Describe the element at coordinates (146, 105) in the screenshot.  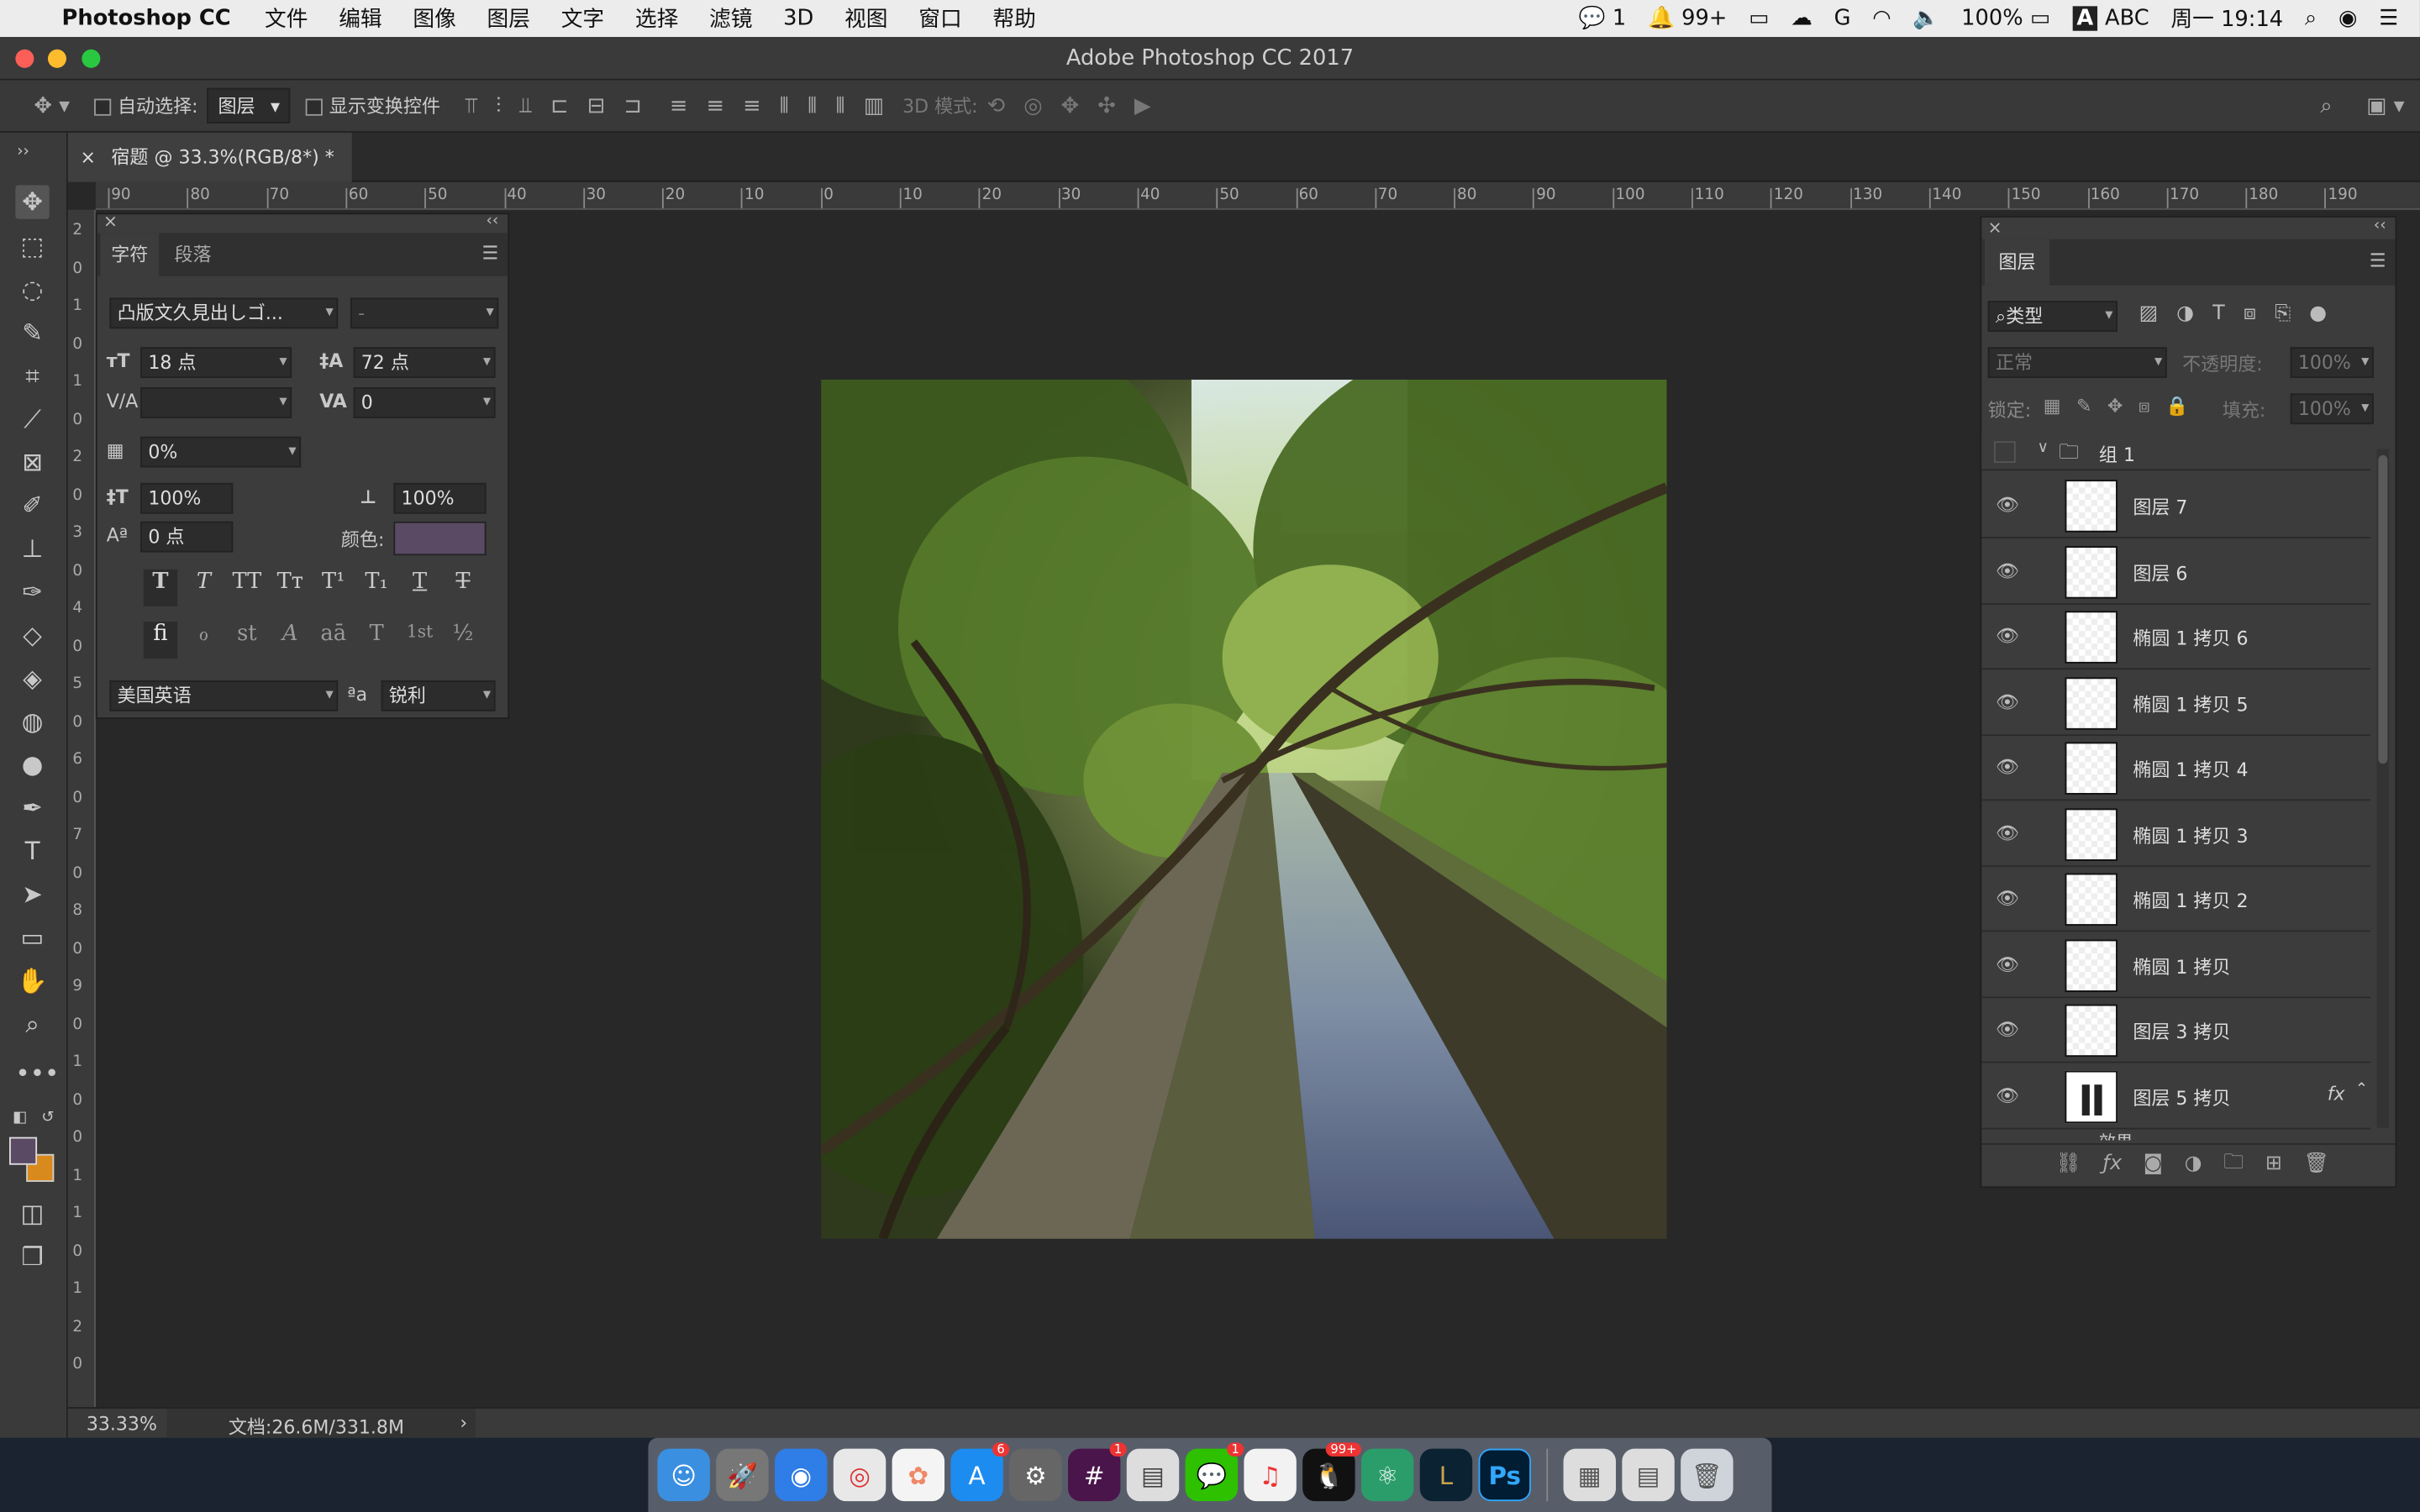
I see `auto-select-checkbox: 自动选择:` at that location.